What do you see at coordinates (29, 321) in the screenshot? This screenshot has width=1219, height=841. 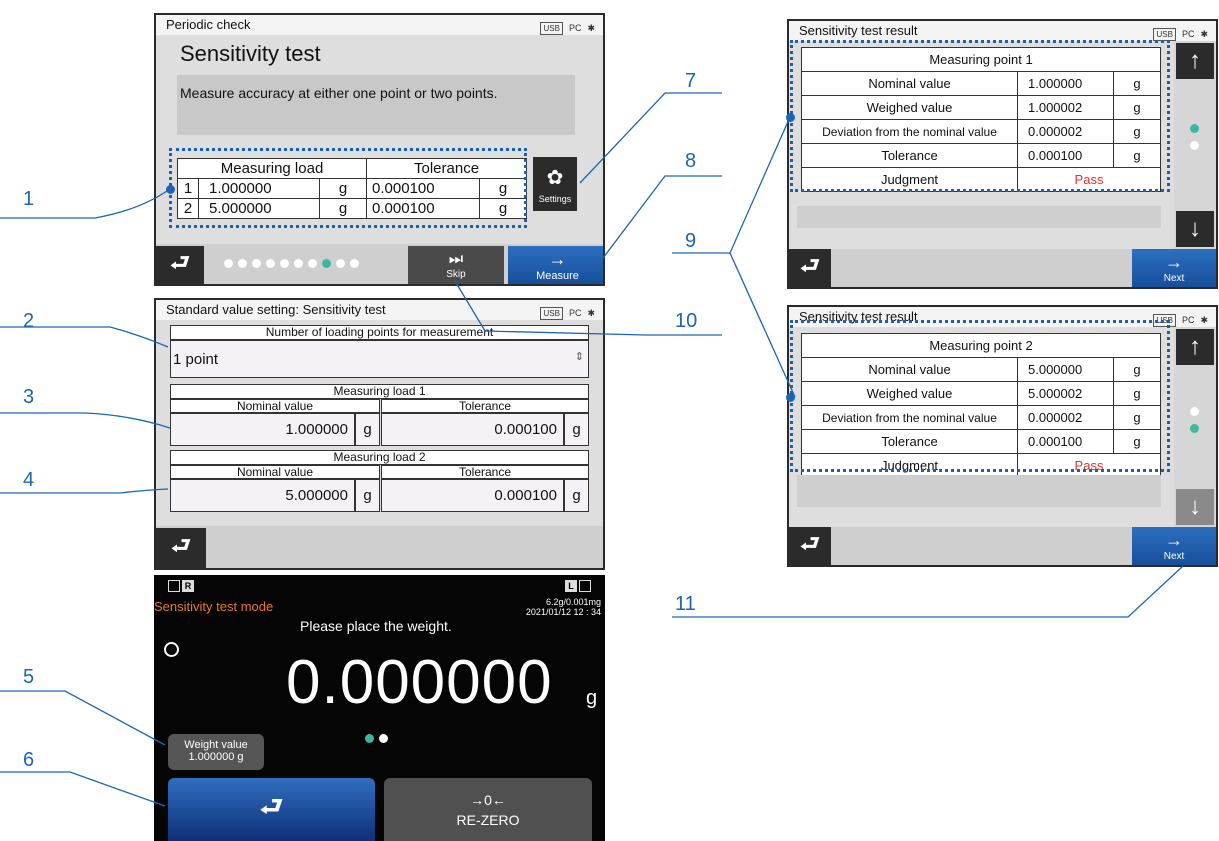 I see `callout-number: 2` at bounding box center [29, 321].